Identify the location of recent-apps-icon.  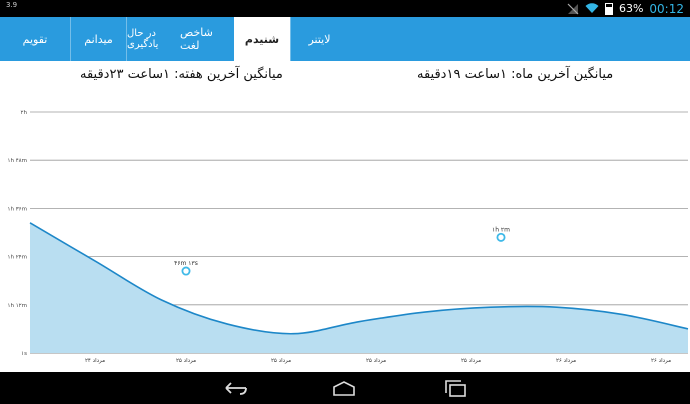
(455, 388).